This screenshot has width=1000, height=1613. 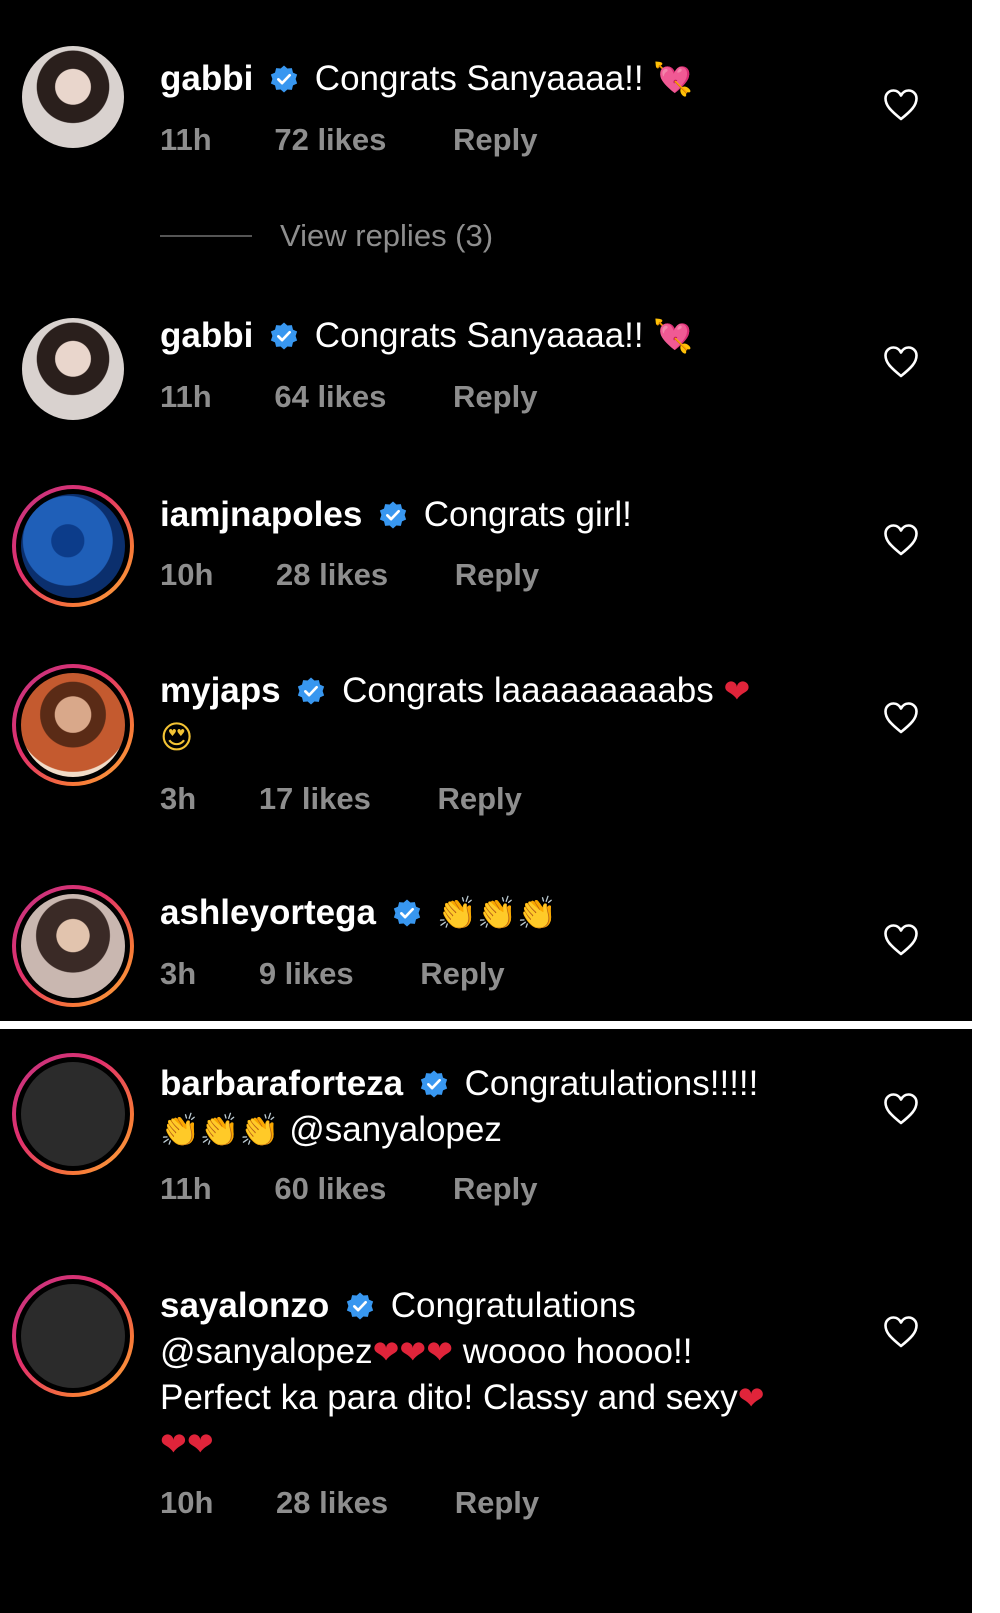 What do you see at coordinates (387, 235) in the screenshot?
I see `view-replies-label: View replies (3)` at bounding box center [387, 235].